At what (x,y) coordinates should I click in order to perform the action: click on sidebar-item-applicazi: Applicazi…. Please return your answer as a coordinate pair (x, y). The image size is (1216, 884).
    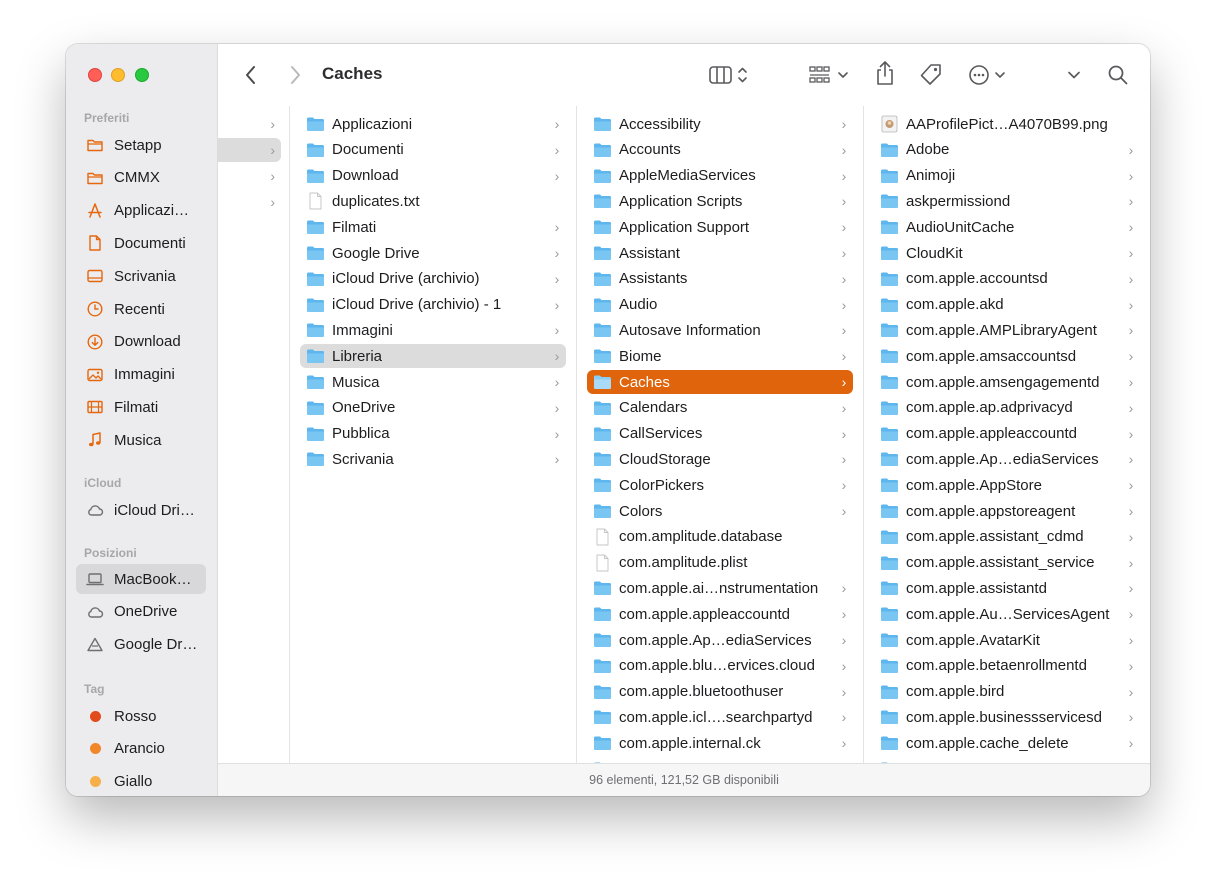
    Looking at the image, I should click on (141, 211).